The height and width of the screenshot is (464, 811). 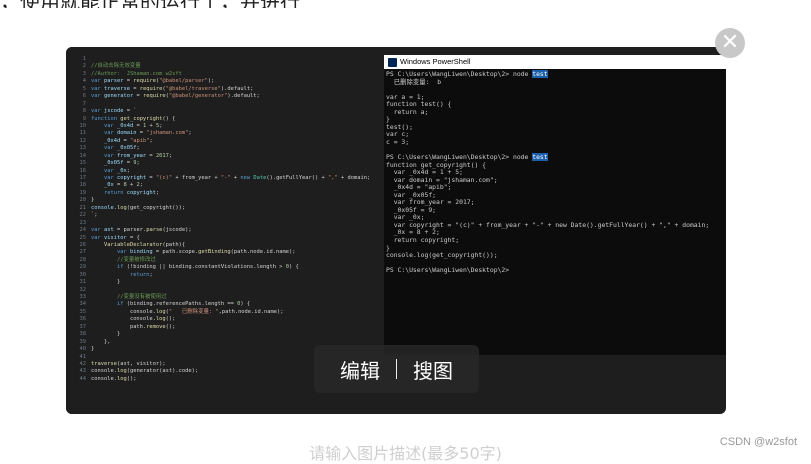 I want to click on line-number: 38, so click(x=83, y=334).